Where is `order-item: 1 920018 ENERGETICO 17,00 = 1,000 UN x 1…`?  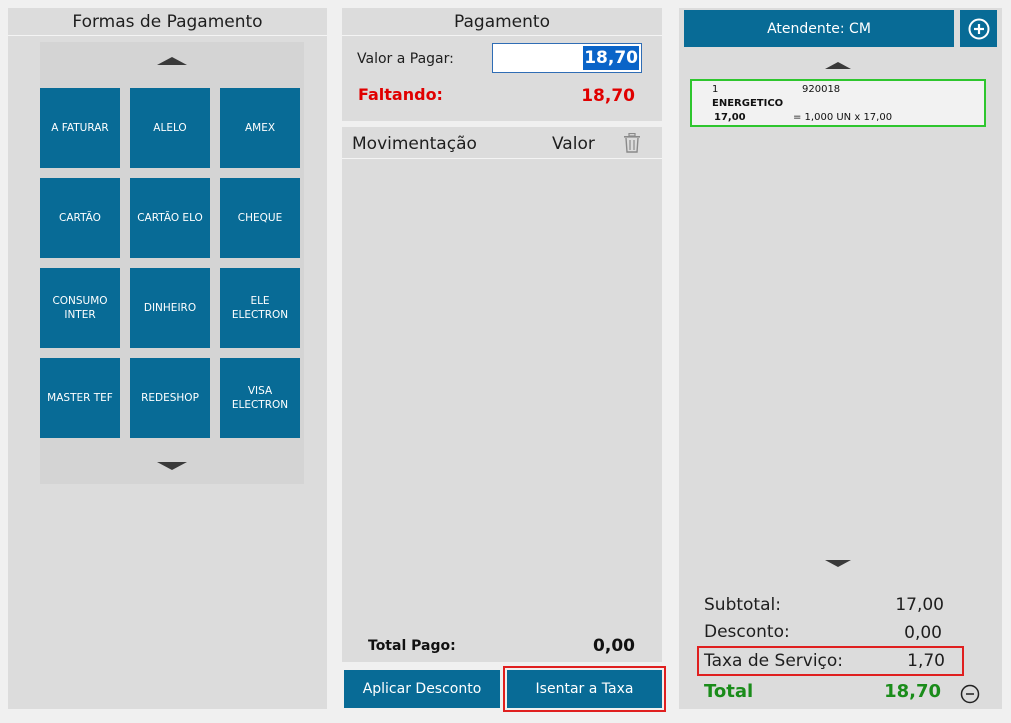
order-item: 1 920018 ENERGETICO 17,00 = 1,000 UN x 1… is located at coordinates (838, 103).